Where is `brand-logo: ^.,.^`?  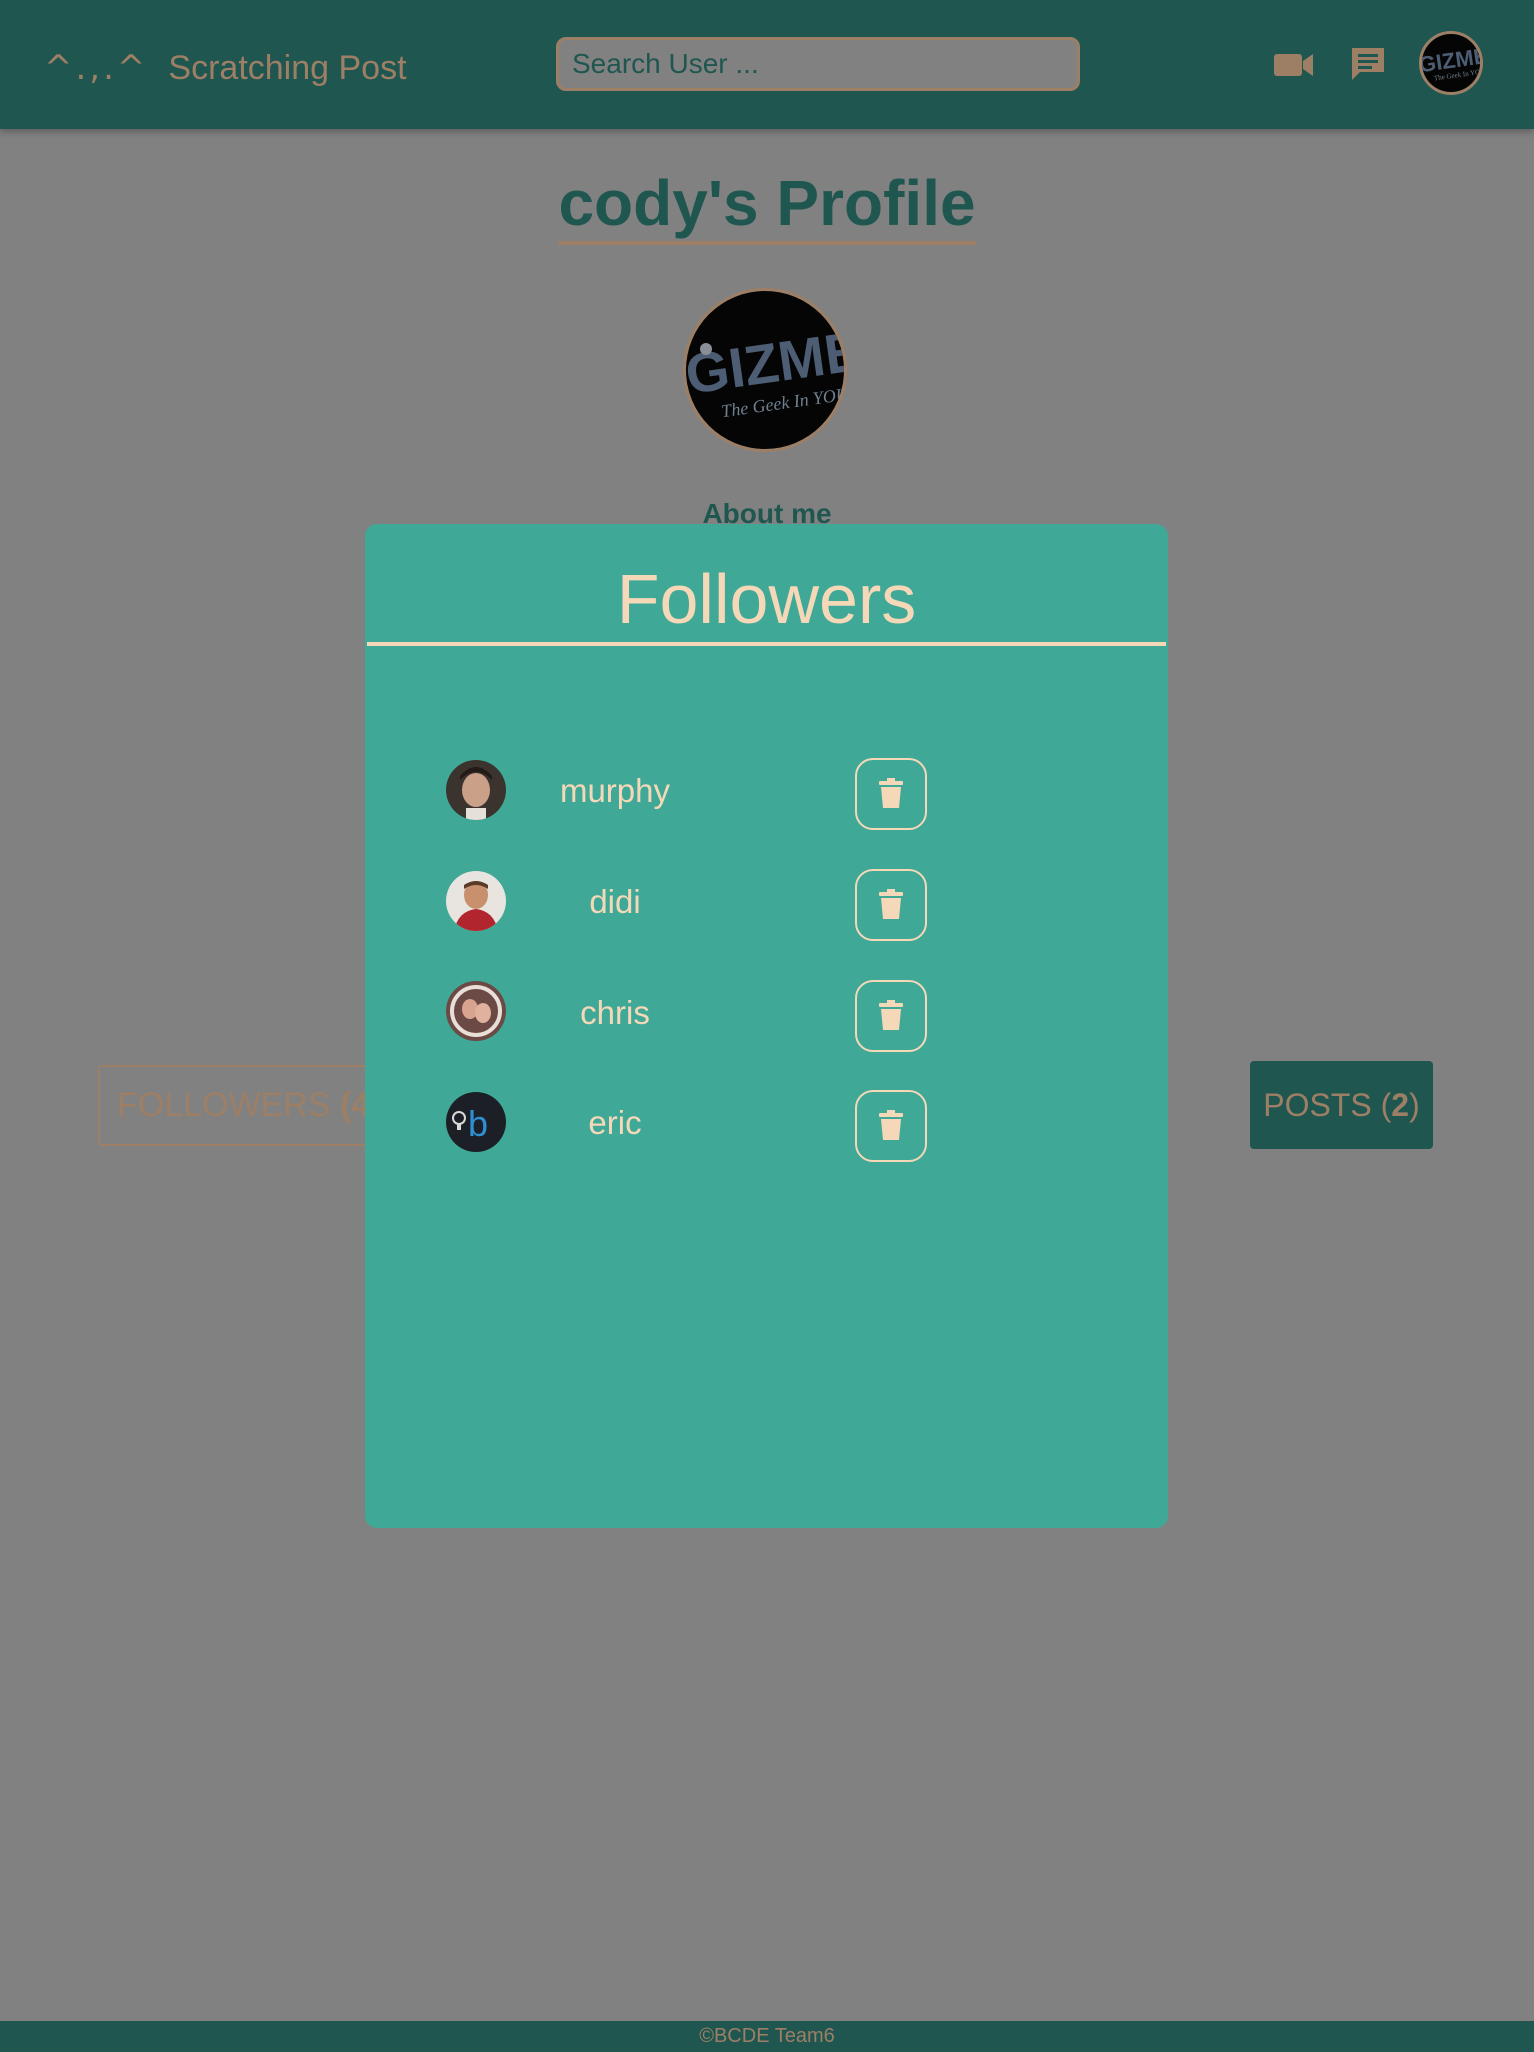 brand-logo: ^.,.^ is located at coordinates (96, 68).